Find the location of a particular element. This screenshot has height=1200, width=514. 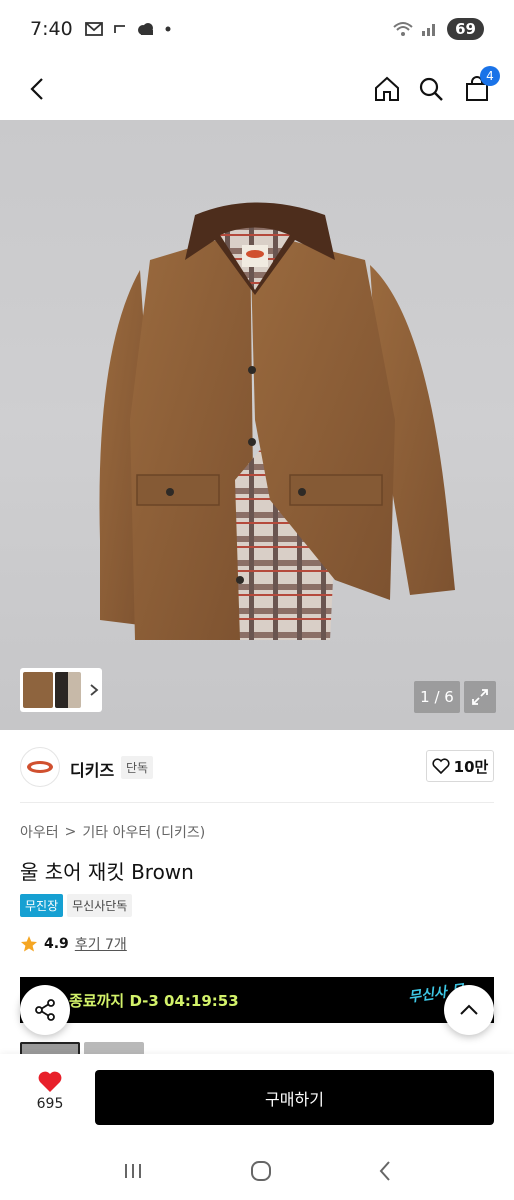

brand-exclusive-tag: 단독 is located at coordinates (137, 767).